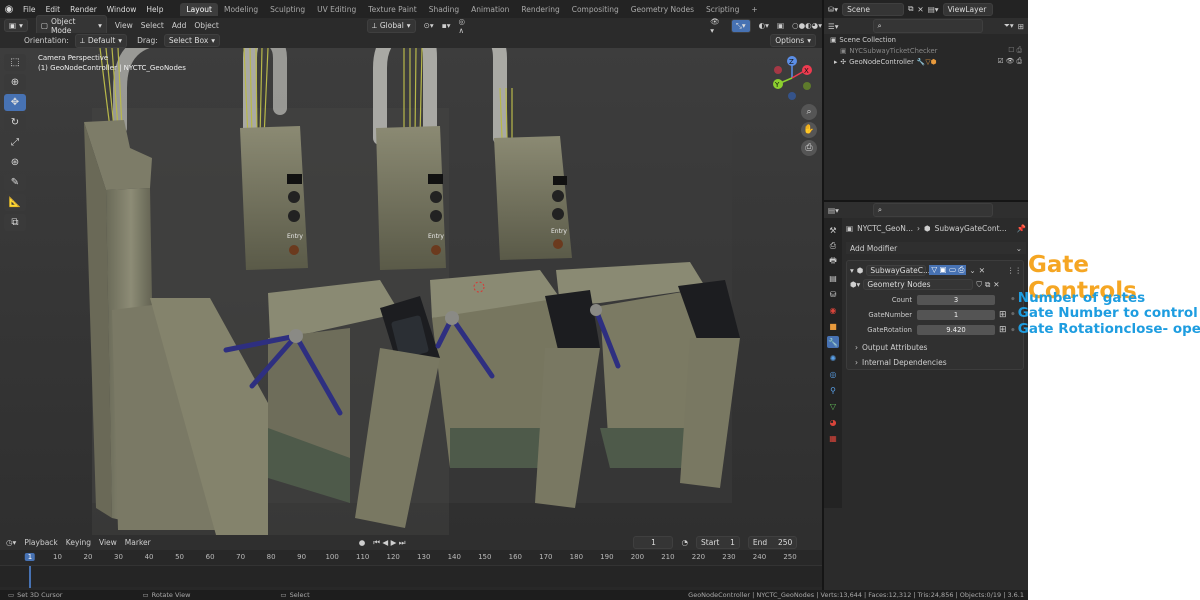 The width and height of the screenshot is (1200, 600). Describe the element at coordinates (833, 422) in the screenshot. I see `material-tab-icon: ◕` at that location.